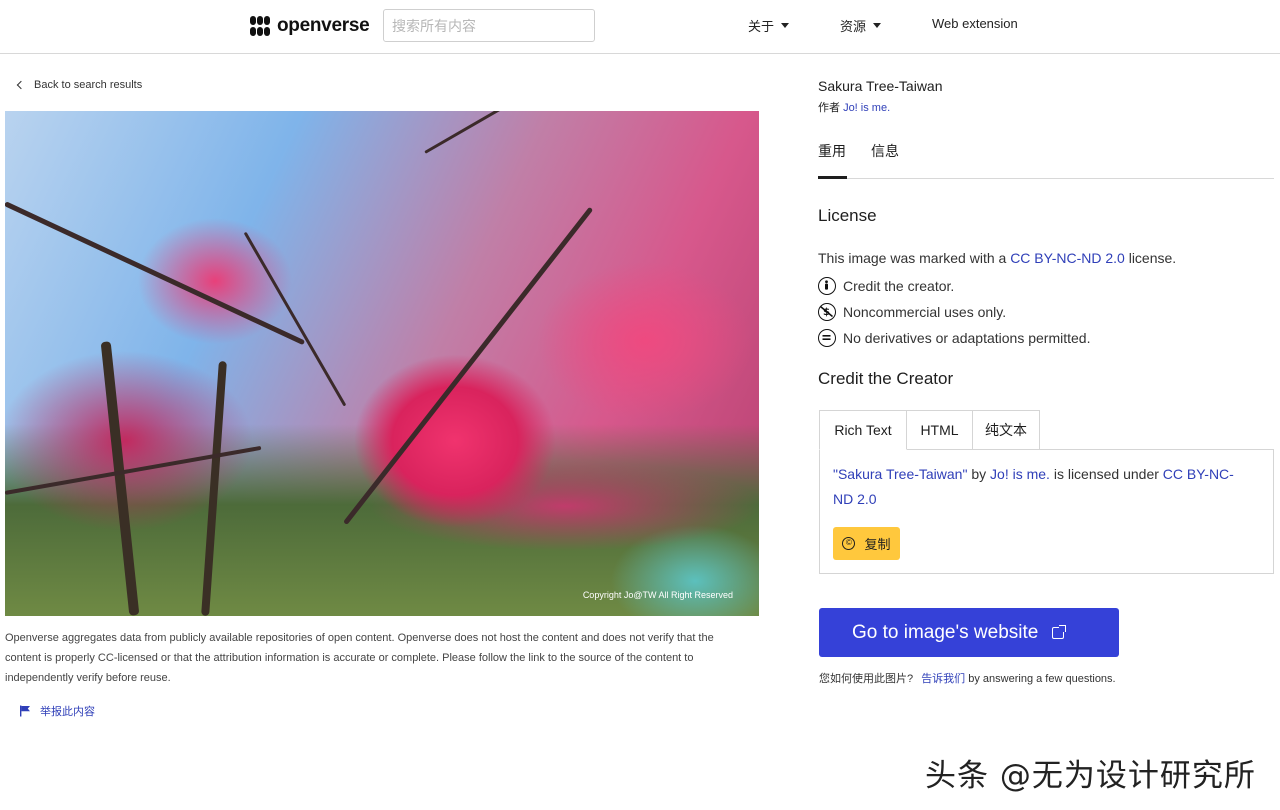 This screenshot has width=1280, height=810. Describe the element at coordinates (25, 711) in the screenshot. I see `flag-icon` at that location.